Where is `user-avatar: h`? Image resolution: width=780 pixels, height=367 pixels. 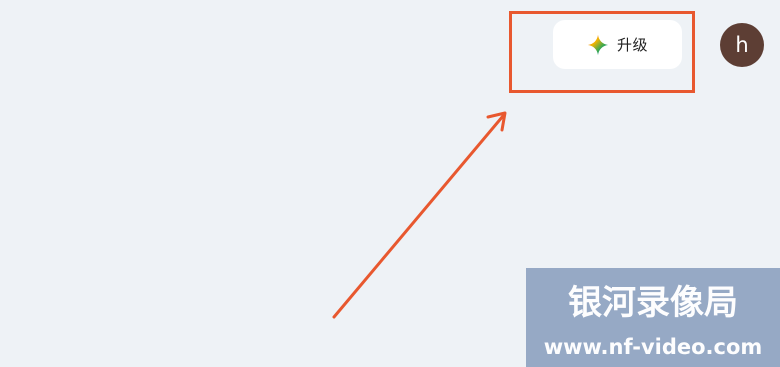
user-avatar: h is located at coordinates (742, 45).